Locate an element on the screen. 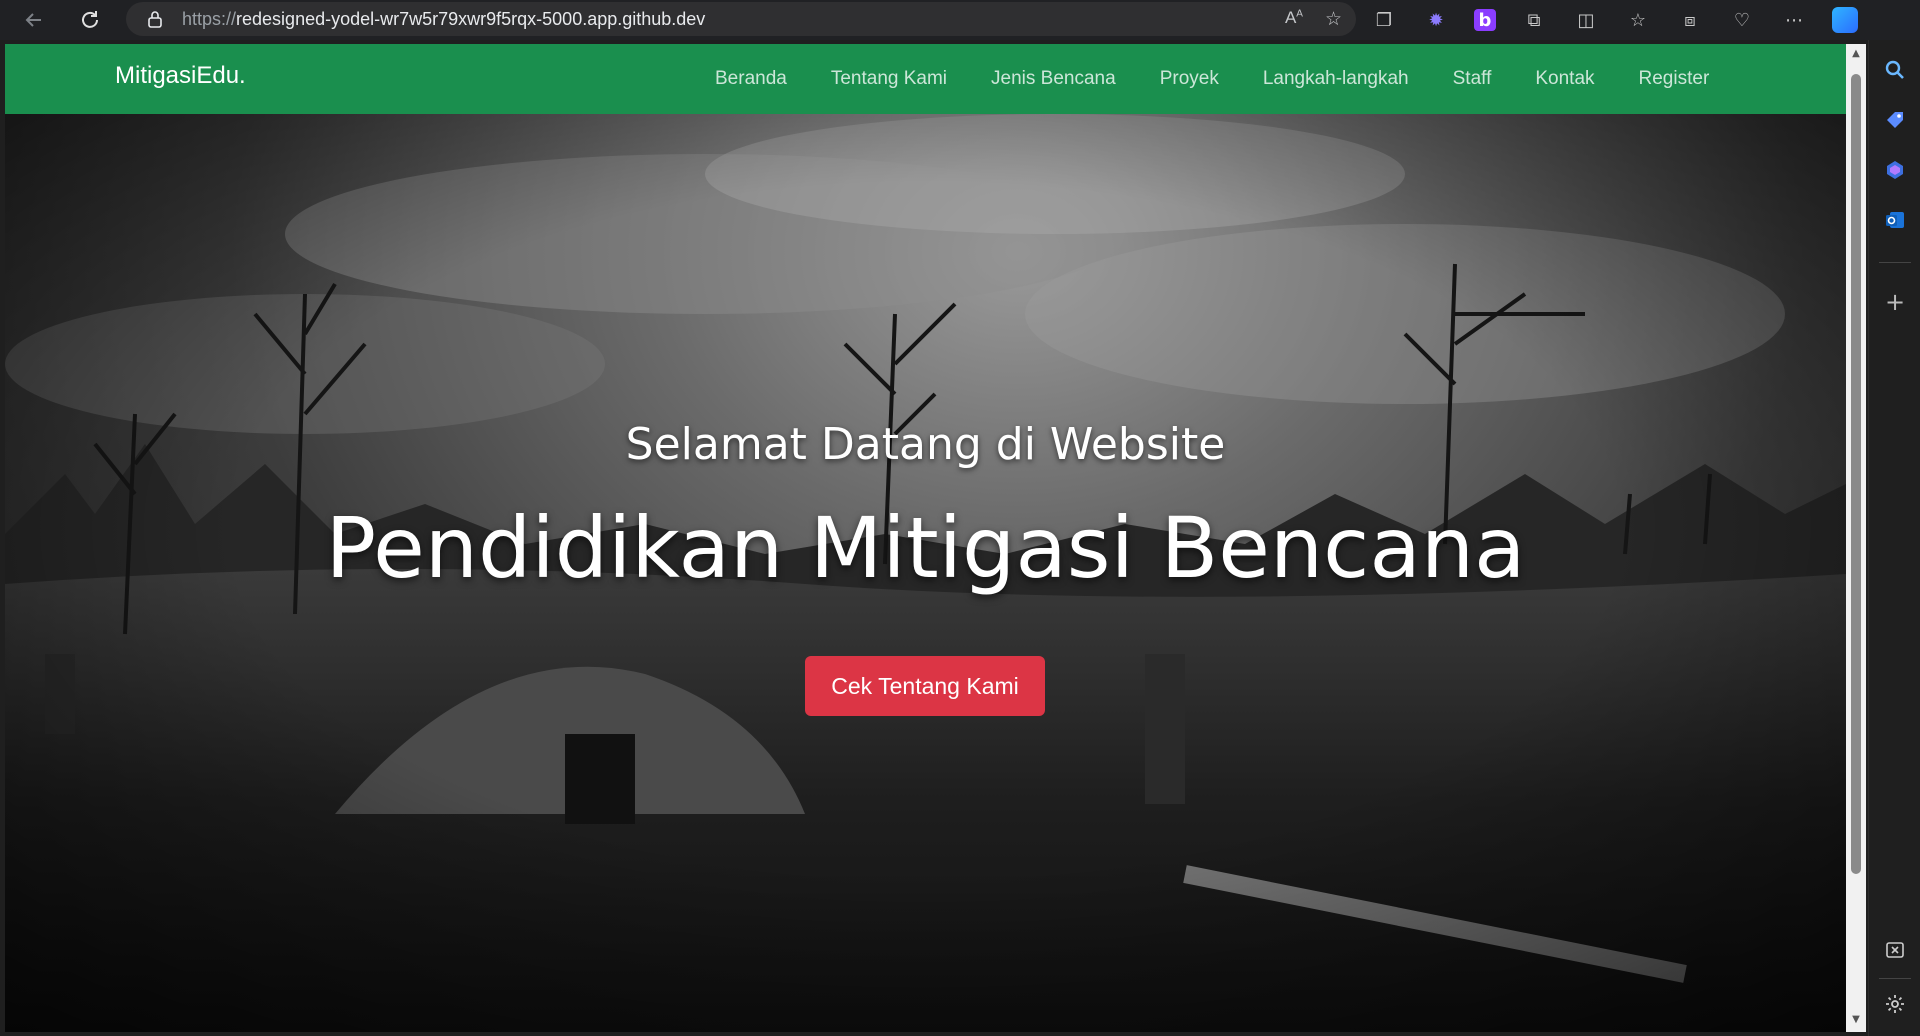 The image size is (1920, 1036). browser-sidebar: + is located at coordinates (1894, 538).